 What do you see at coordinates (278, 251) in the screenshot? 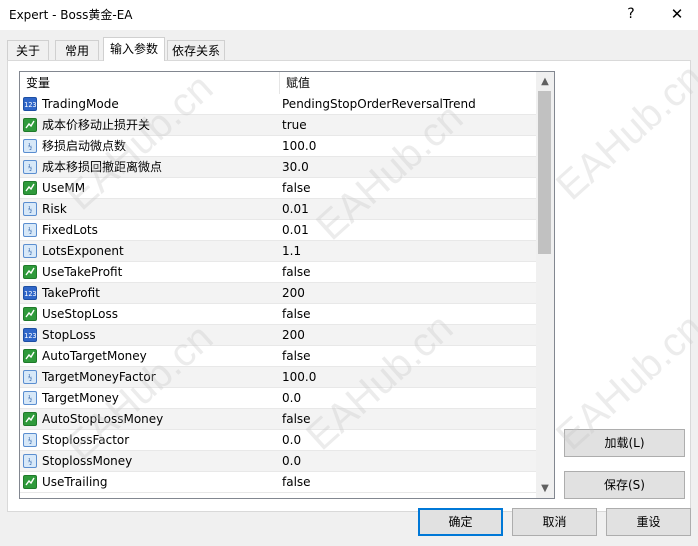
I see `table-row: ½ LotsExponent 1.1` at bounding box center [278, 251].